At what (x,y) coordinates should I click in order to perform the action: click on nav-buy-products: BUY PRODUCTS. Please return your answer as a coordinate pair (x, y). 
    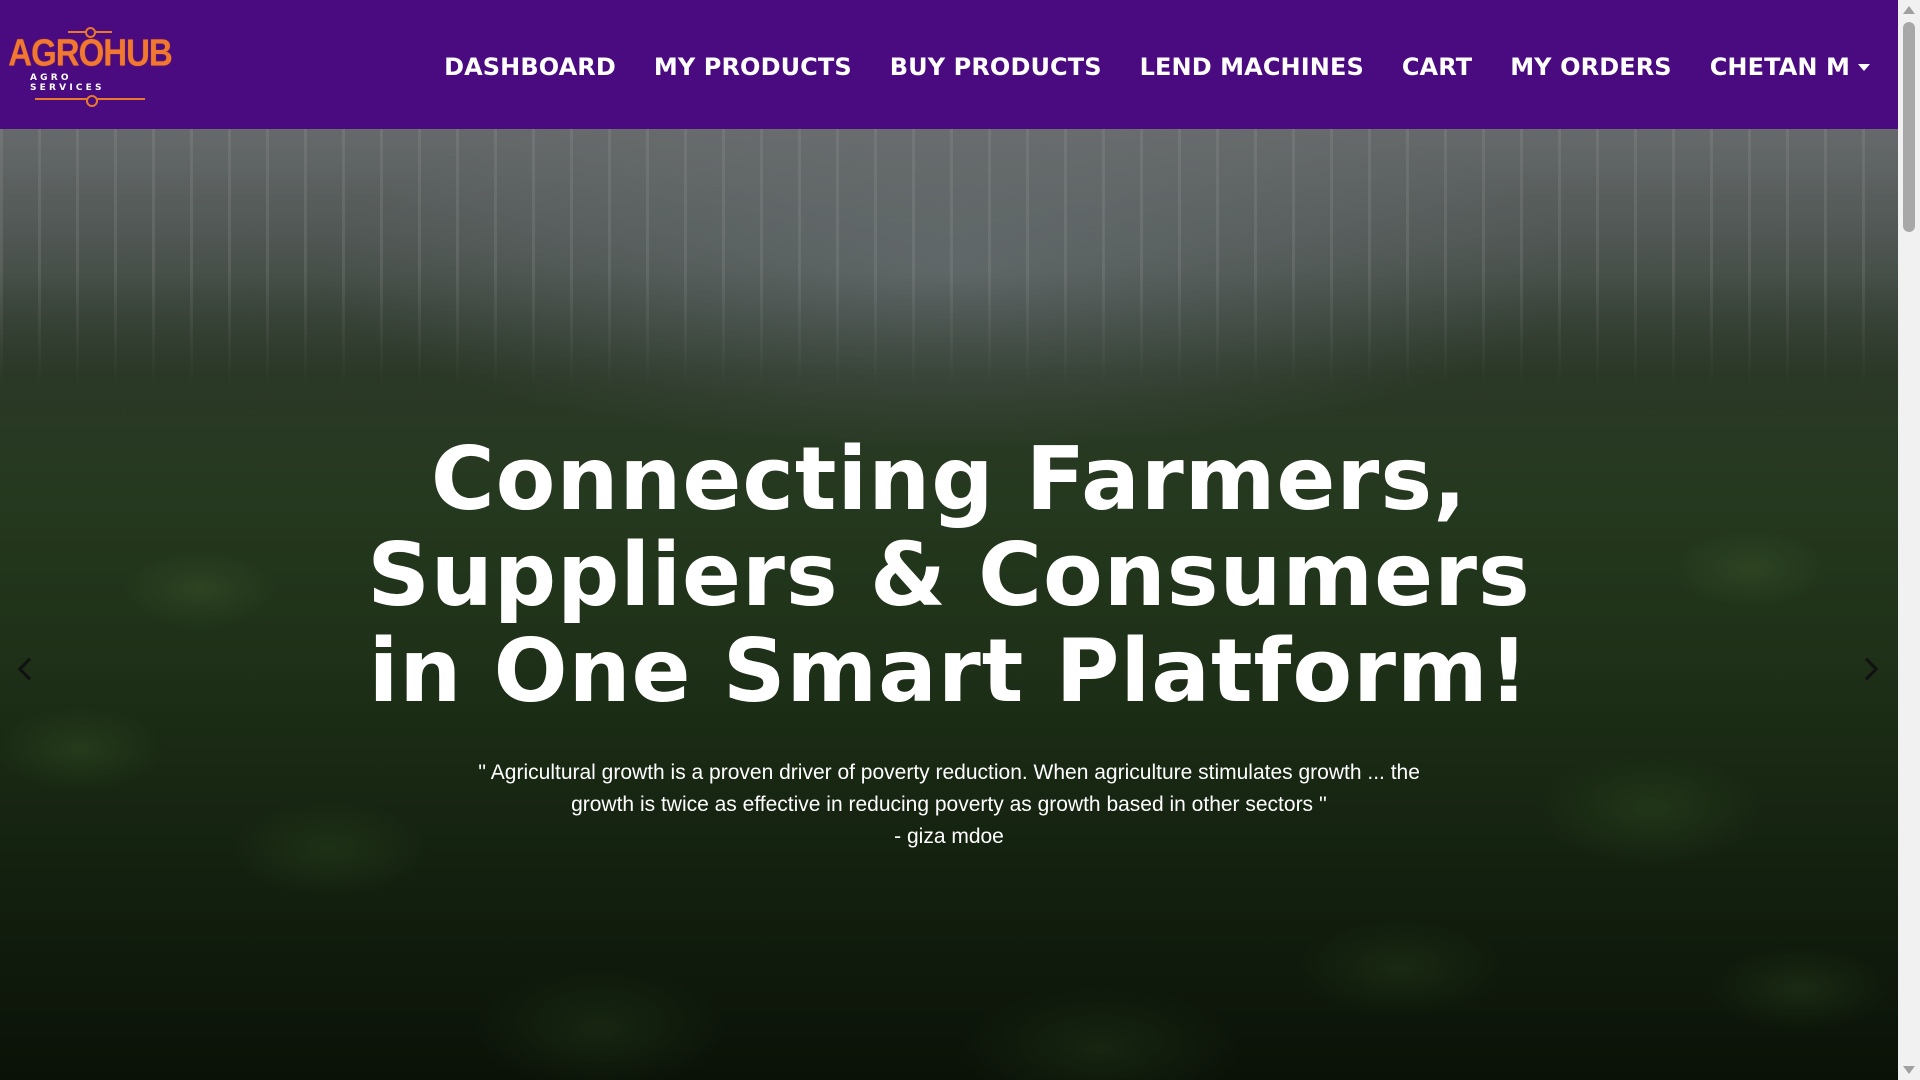
    Looking at the image, I should click on (996, 67).